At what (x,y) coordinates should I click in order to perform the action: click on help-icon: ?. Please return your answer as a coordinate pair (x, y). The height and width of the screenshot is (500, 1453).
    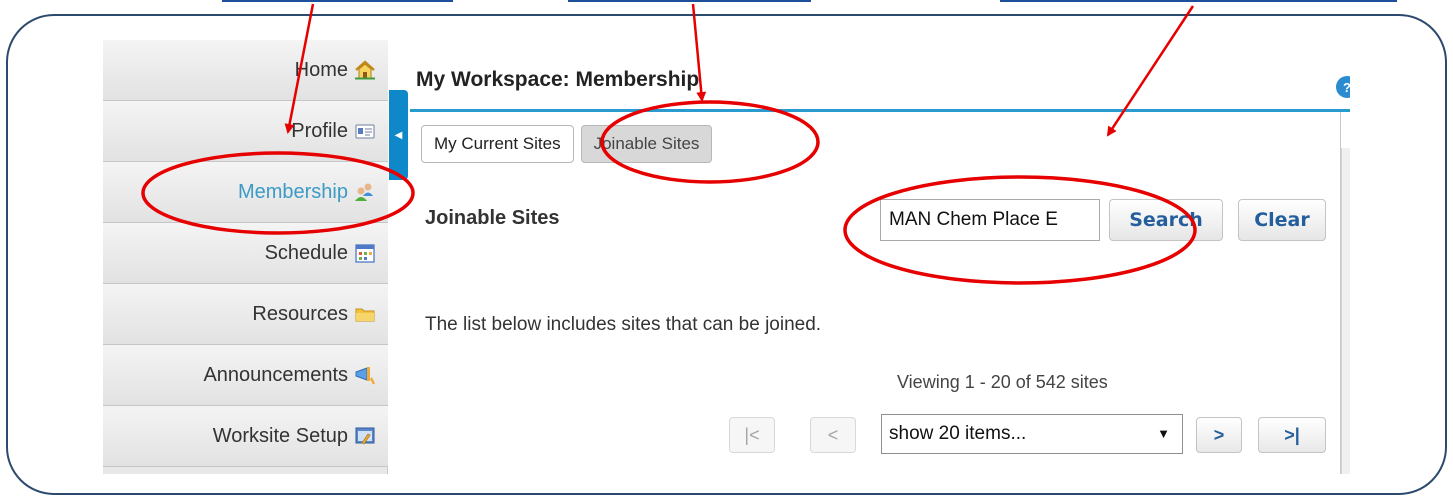
    Looking at the image, I should click on (1343, 87).